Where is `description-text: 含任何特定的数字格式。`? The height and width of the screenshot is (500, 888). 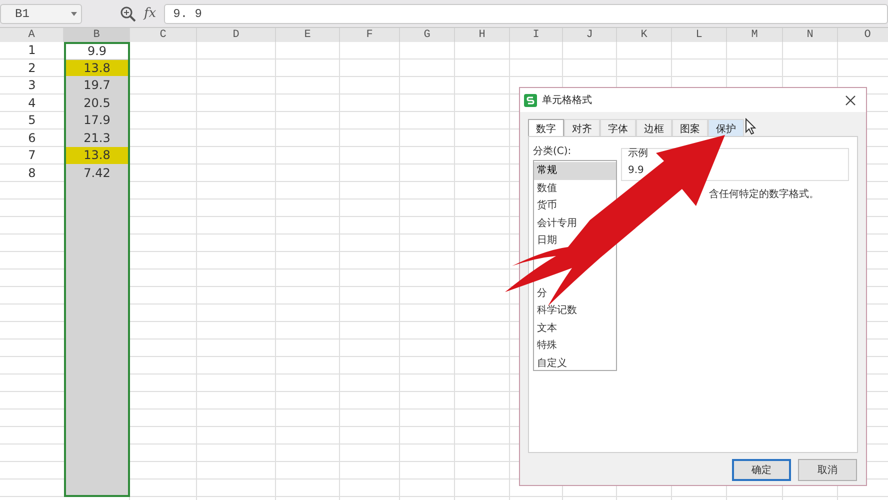 description-text: 含任何特定的数字格式。 is located at coordinates (763, 194).